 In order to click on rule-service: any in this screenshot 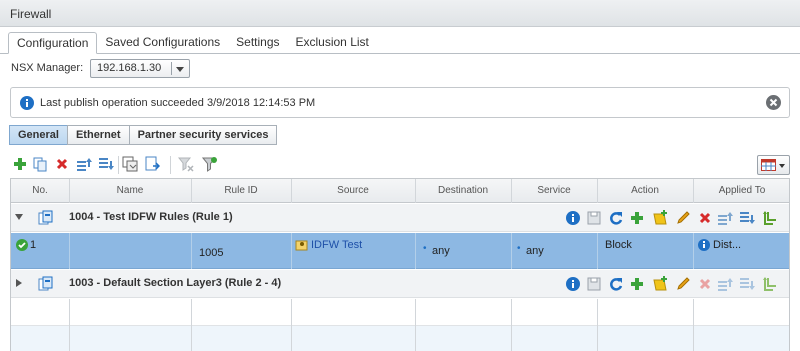, I will do `click(535, 251)`.